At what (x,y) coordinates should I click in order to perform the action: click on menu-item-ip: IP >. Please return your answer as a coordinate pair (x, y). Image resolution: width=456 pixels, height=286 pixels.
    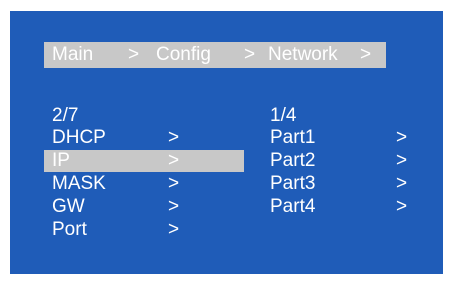
    Looking at the image, I should click on (144, 161).